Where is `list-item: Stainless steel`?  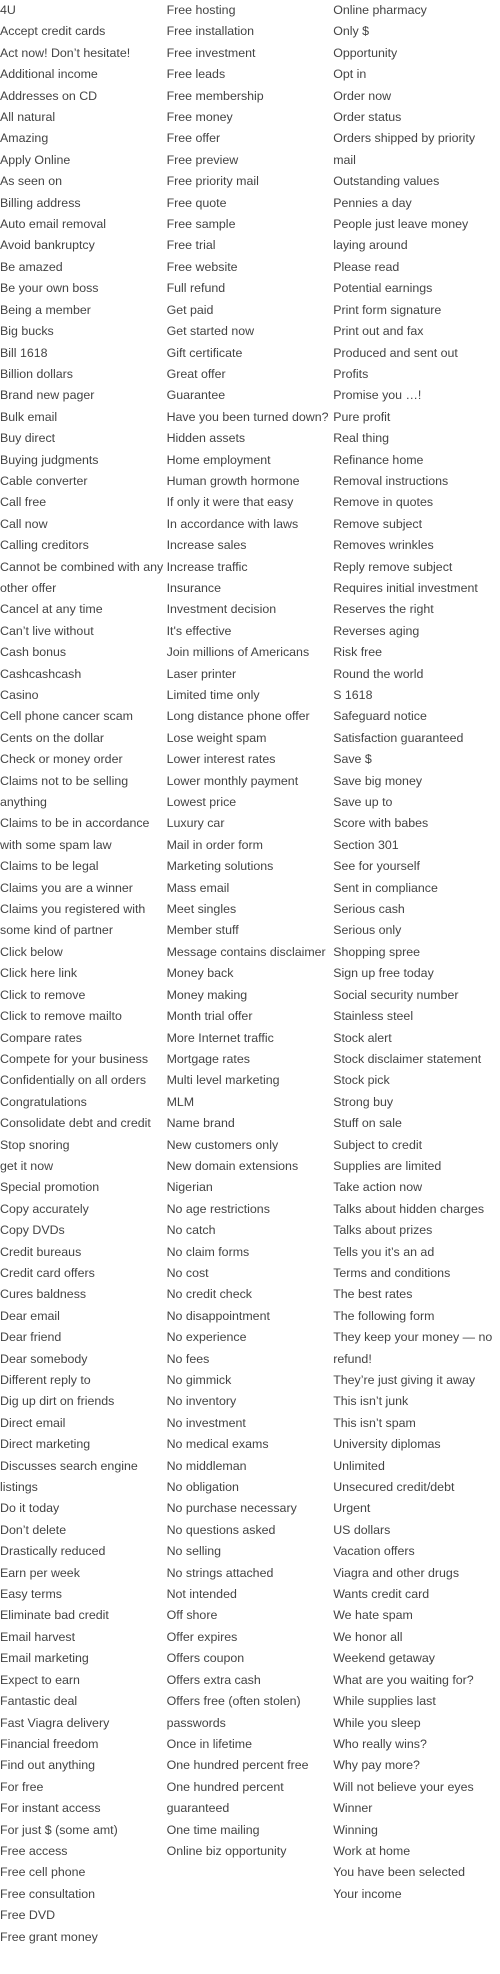
list-item: Stainless steel is located at coordinates (373, 1016).